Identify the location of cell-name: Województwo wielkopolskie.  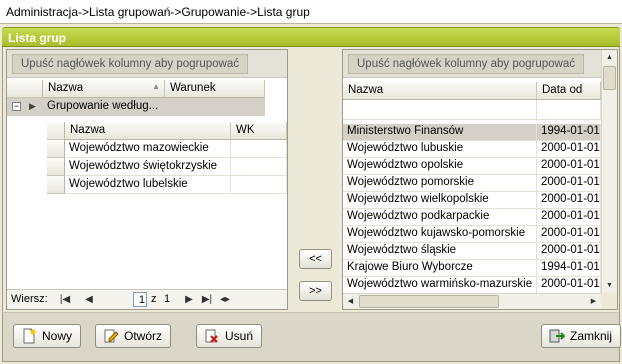
(440, 200).